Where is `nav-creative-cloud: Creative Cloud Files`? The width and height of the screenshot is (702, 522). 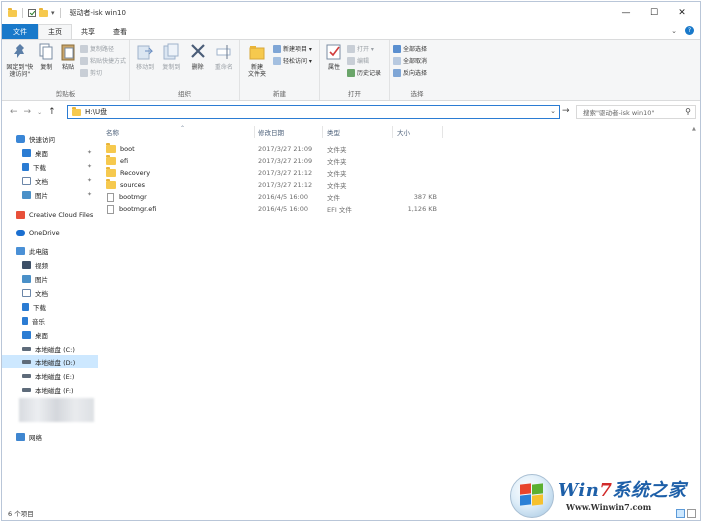 nav-creative-cloud: Creative Cloud Files is located at coordinates (50, 214).